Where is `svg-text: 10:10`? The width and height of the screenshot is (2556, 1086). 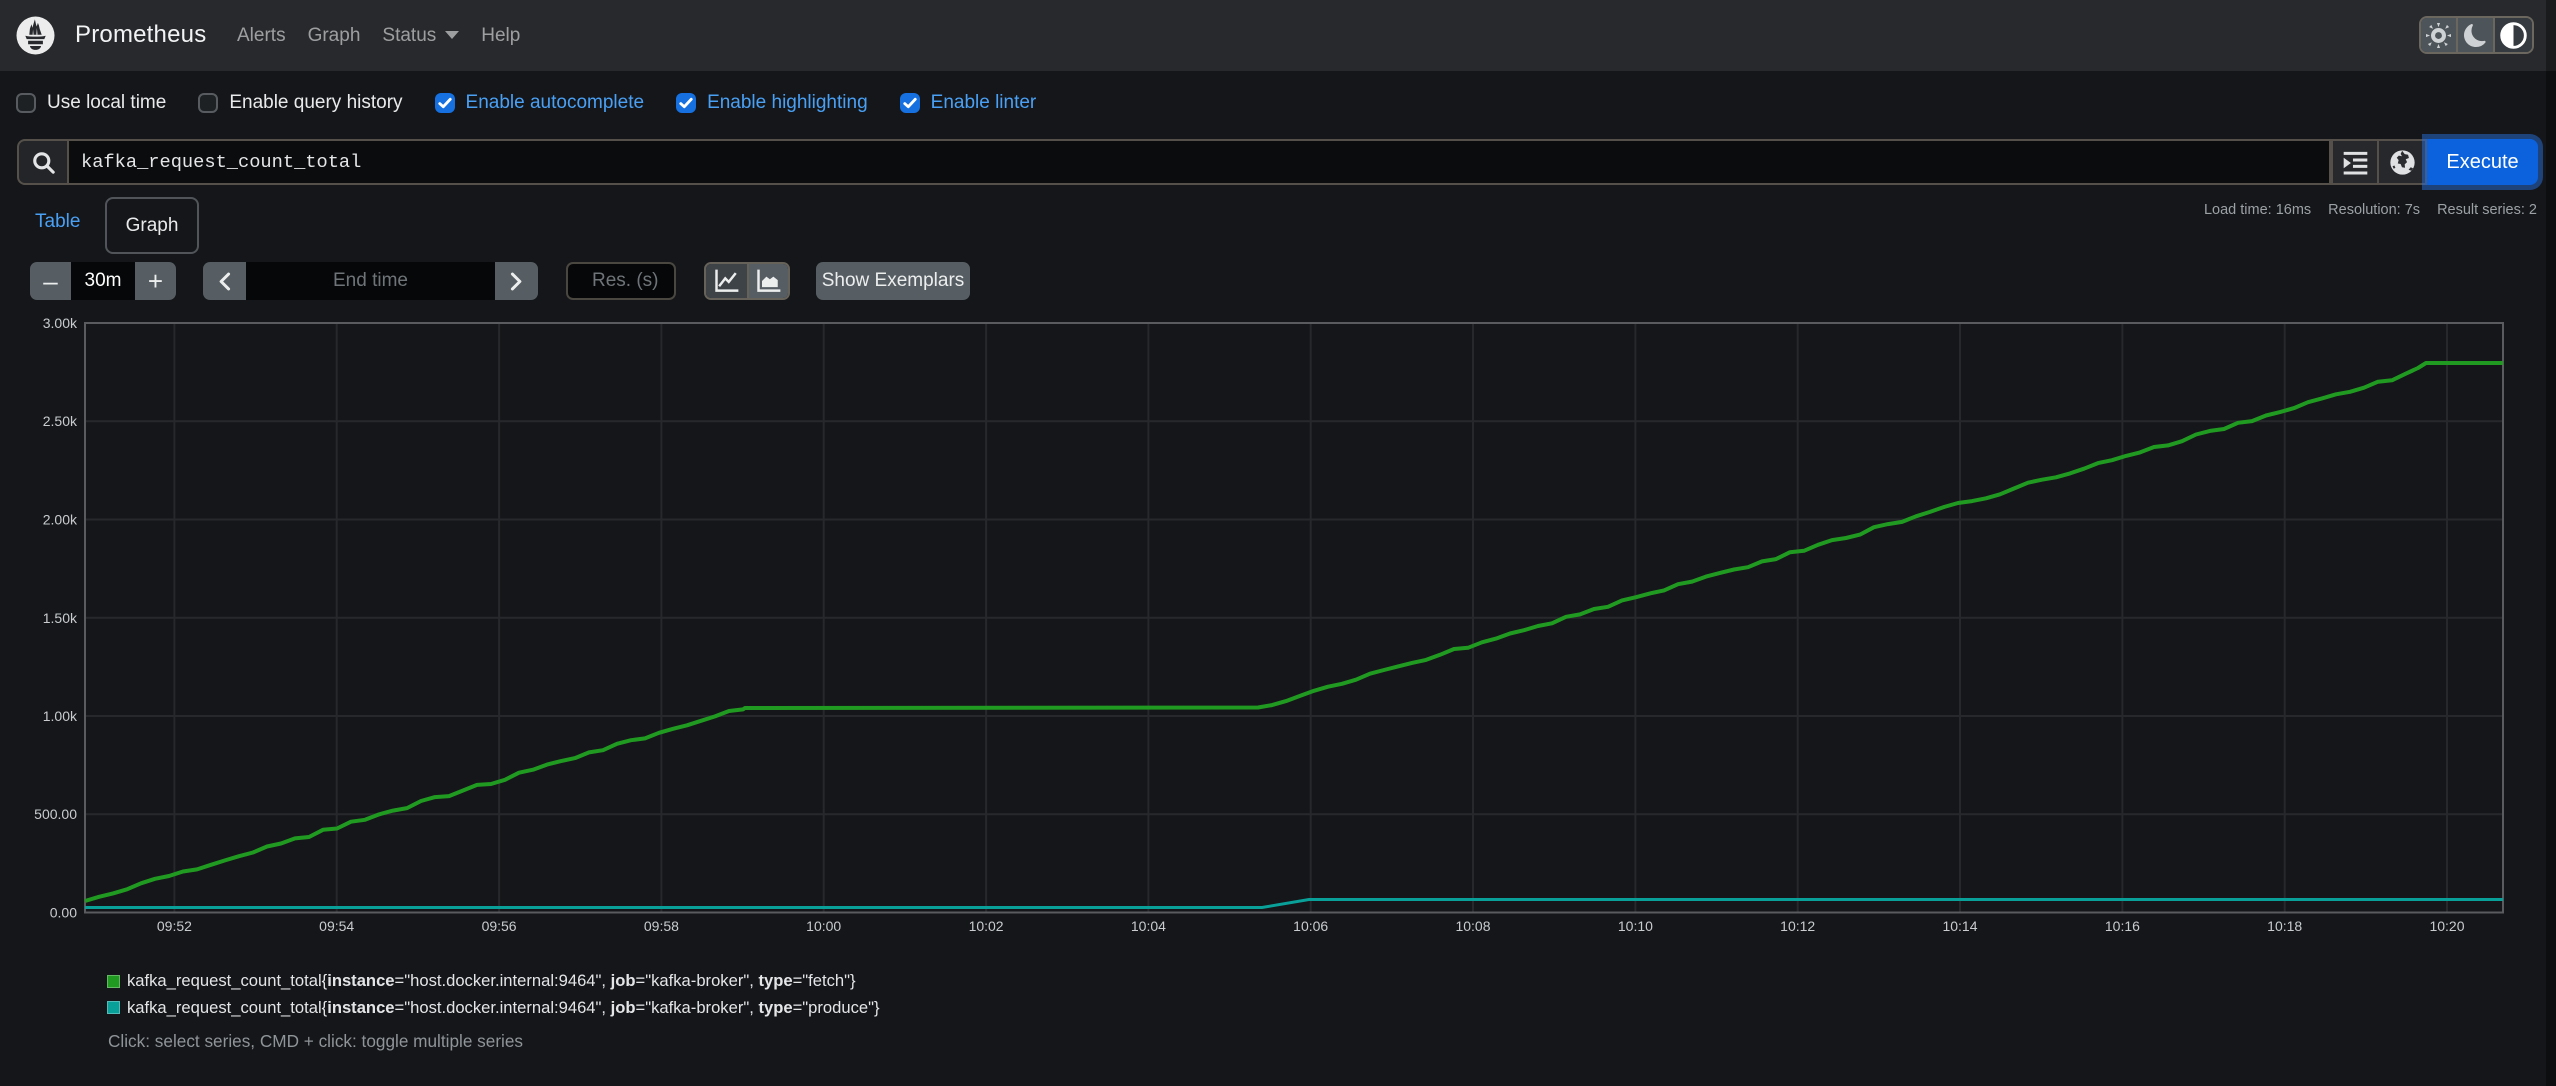 svg-text: 10:10 is located at coordinates (1635, 926).